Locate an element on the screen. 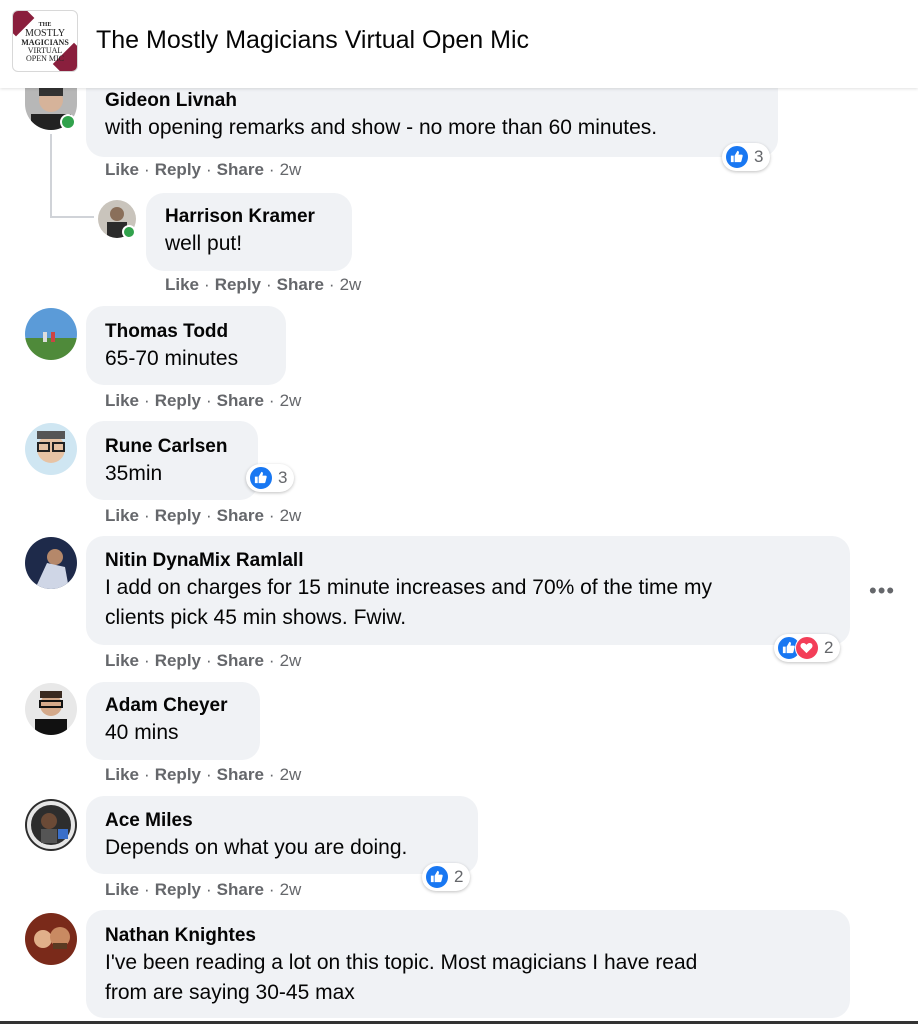  group-logo: THE MOSTLY MAGICIANS VIRTUAL OPEN MIC is located at coordinates (45, 41).